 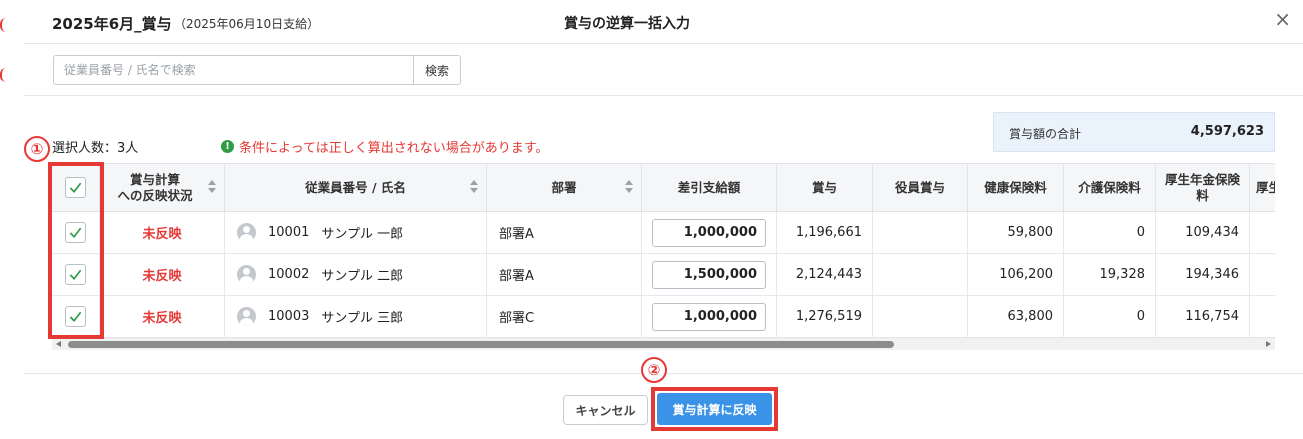 I want to click on care-insurance-cell: 19,328, so click(x=1110, y=275).